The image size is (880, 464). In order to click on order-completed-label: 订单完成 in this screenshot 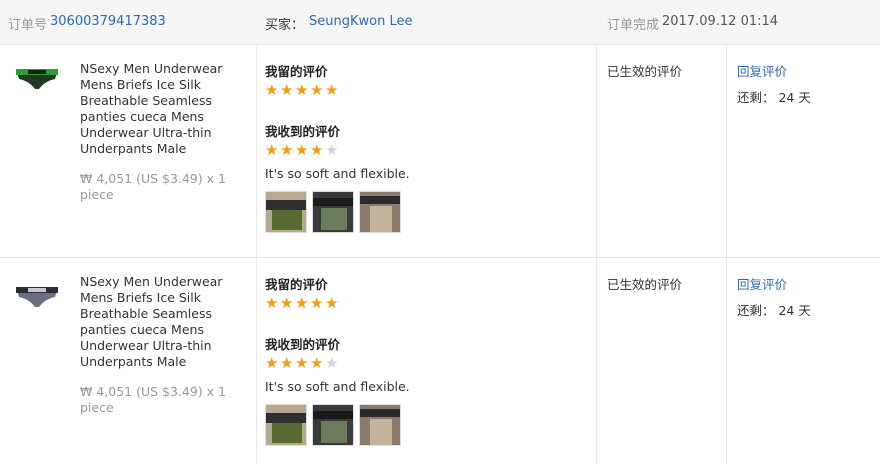, I will do `click(633, 25)`.